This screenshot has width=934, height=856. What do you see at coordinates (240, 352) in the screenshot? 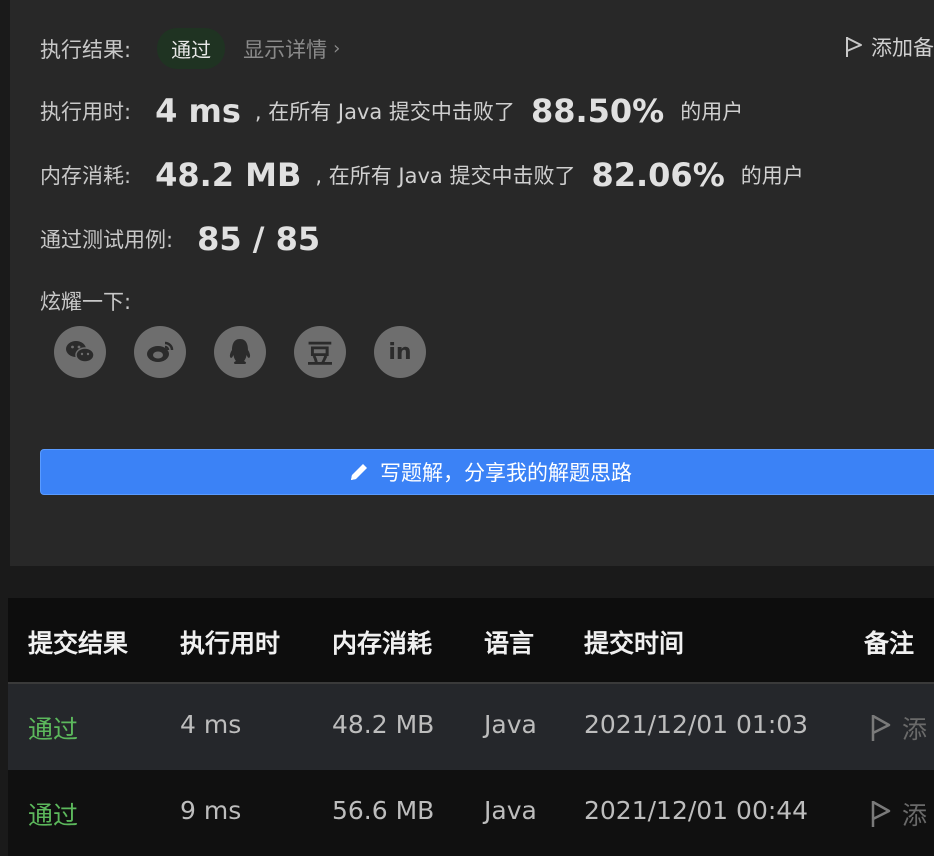
I see `qq-icon` at bounding box center [240, 352].